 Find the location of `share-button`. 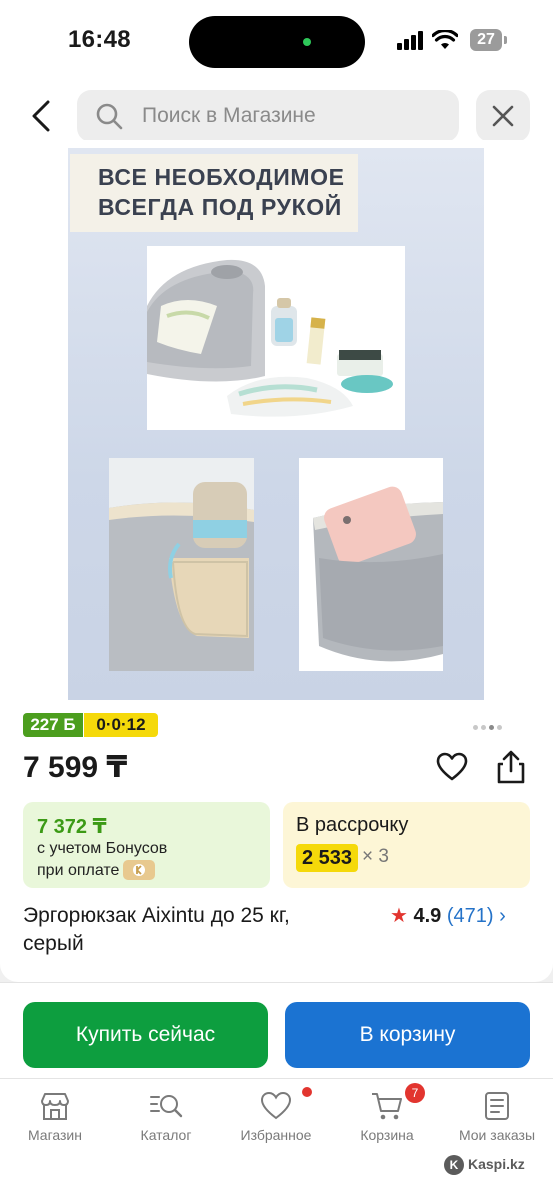

share-button is located at coordinates (511, 767).